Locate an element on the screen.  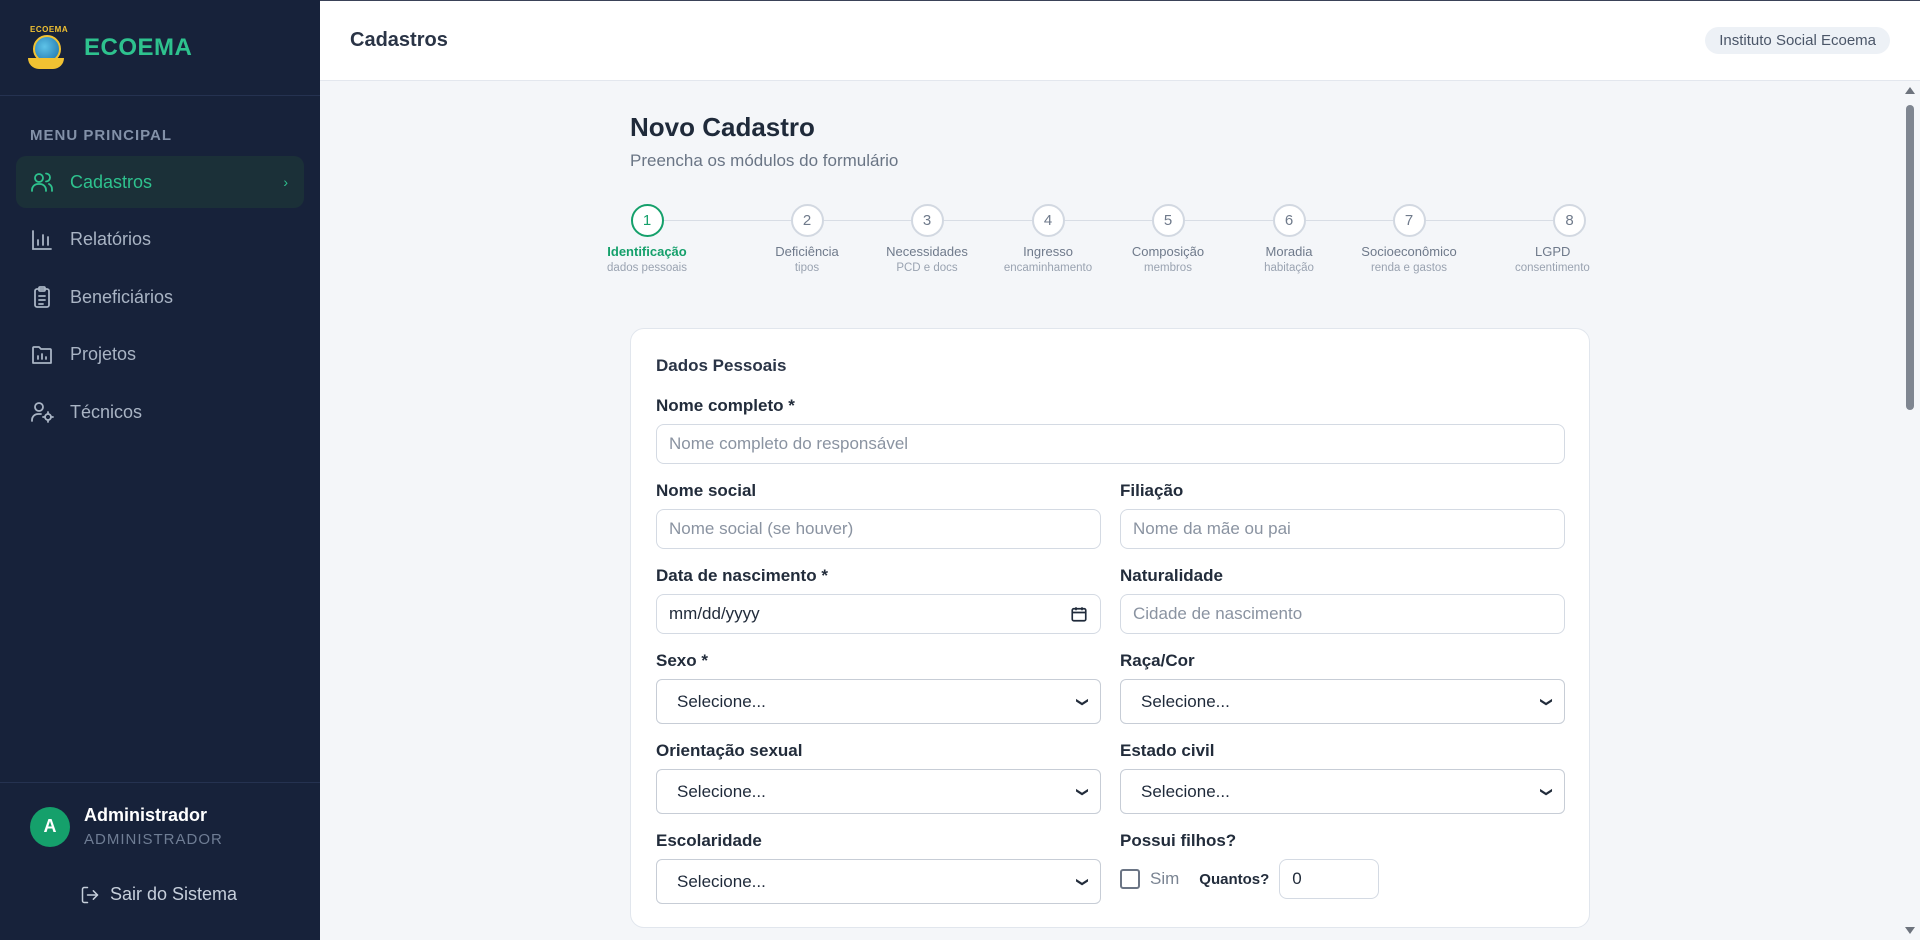
bar-chart-icon is located at coordinates (42, 239).